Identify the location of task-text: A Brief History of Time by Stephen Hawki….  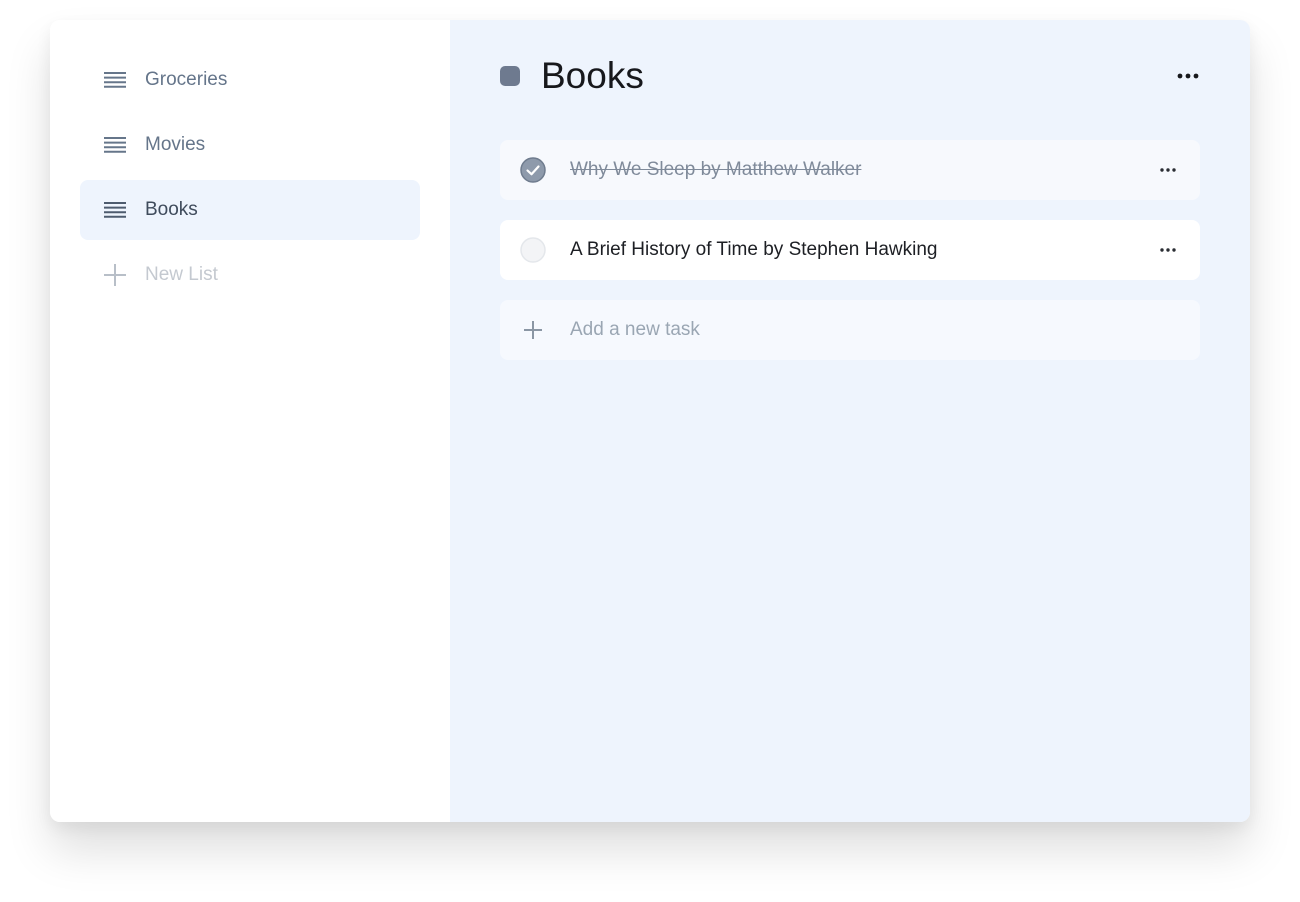
(754, 250).